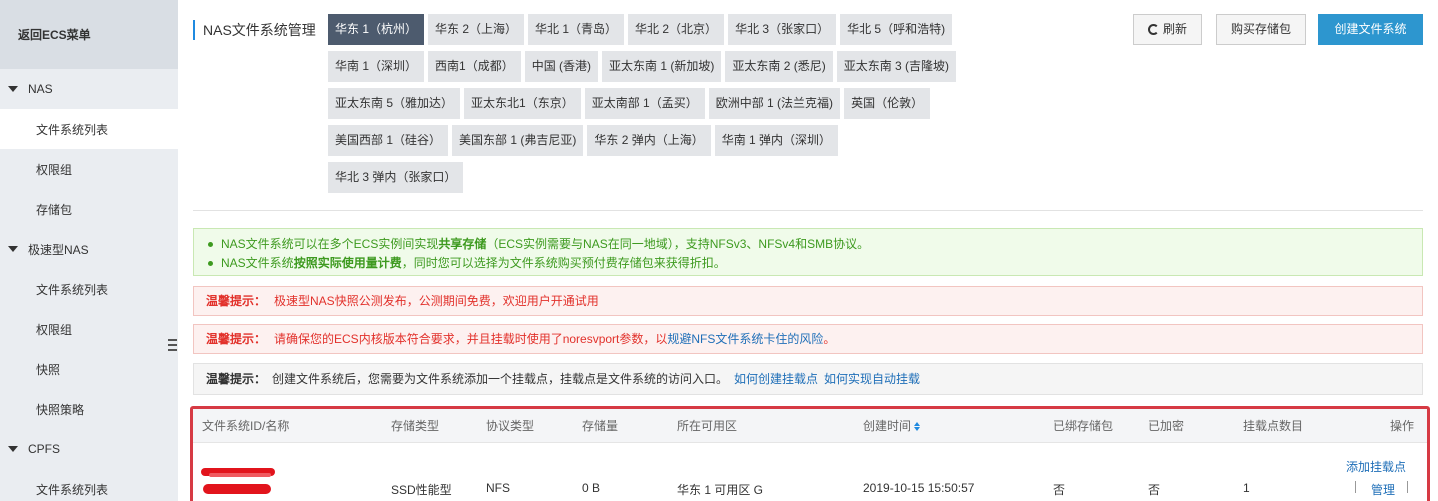 The image size is (1438, 501). What do you see at coordinates (600, 426) in the screenshot?
I see `col-capacity: 存储量` at bounding box center [600, 426].